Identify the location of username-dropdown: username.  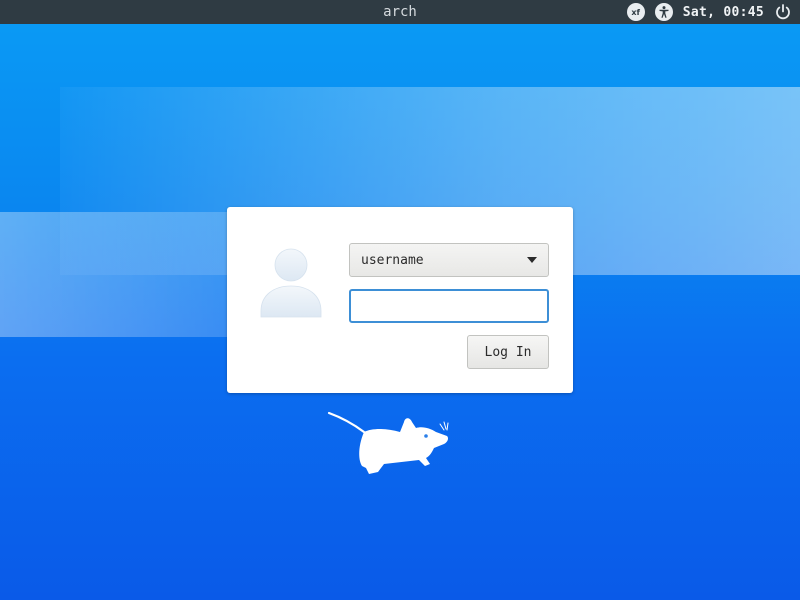
(449, 260).